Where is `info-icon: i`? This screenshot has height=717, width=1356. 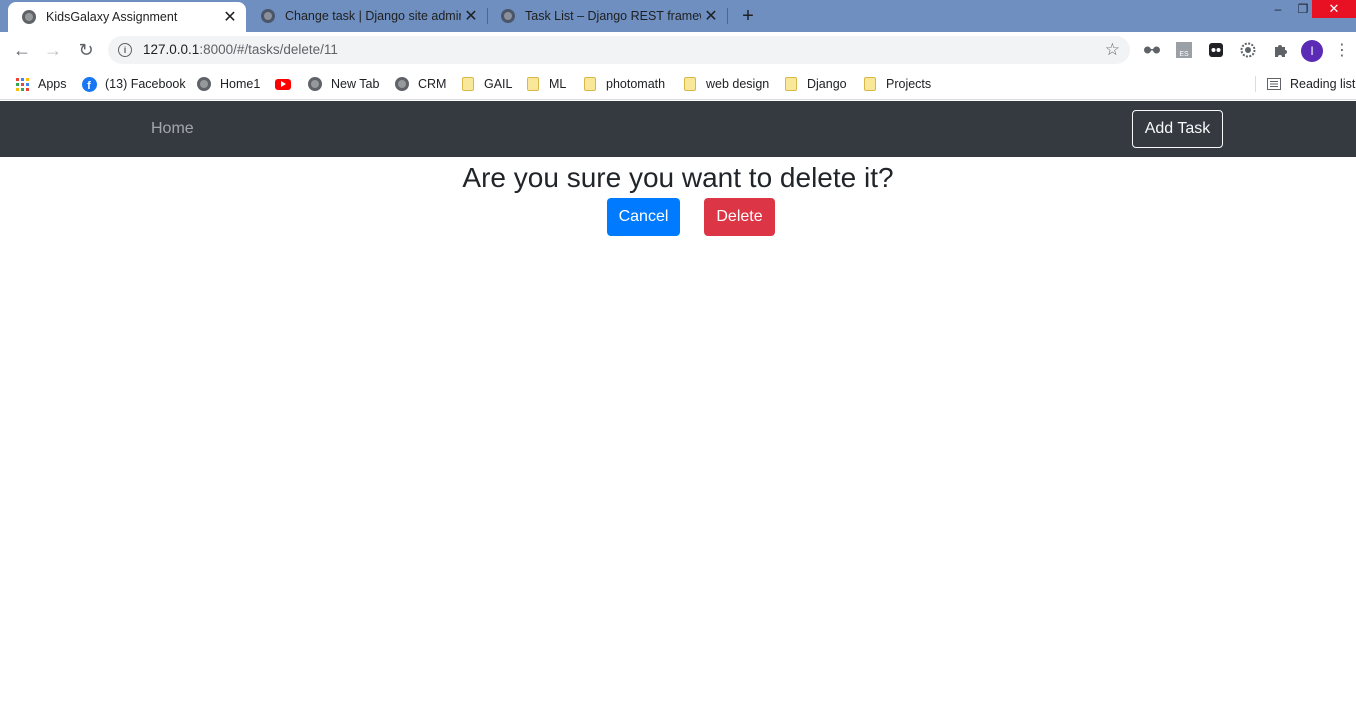 info-icon: i is located at coordinates (125, 50).